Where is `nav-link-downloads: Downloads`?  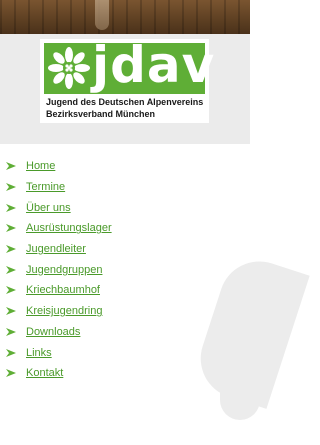
nav-link-downloads: Downloads is located at coordinates (53, 332).